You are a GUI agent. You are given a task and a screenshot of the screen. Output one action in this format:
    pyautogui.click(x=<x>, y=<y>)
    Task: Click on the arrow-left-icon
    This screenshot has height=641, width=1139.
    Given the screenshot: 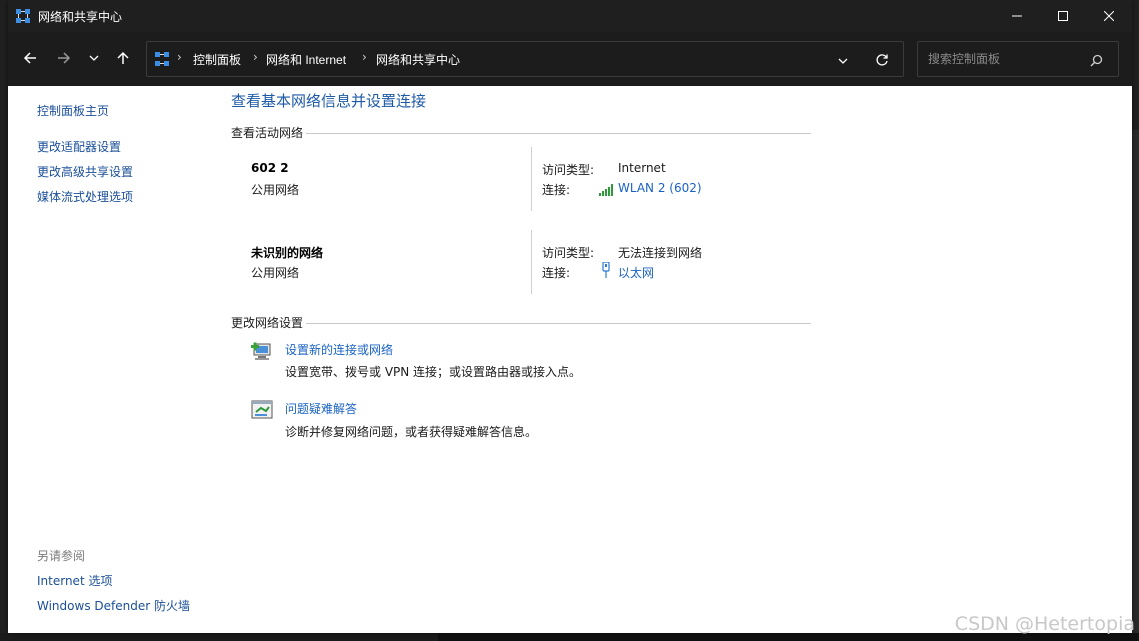 What is the action you would take?
    pyautogui.click(x=29, y=58)
    